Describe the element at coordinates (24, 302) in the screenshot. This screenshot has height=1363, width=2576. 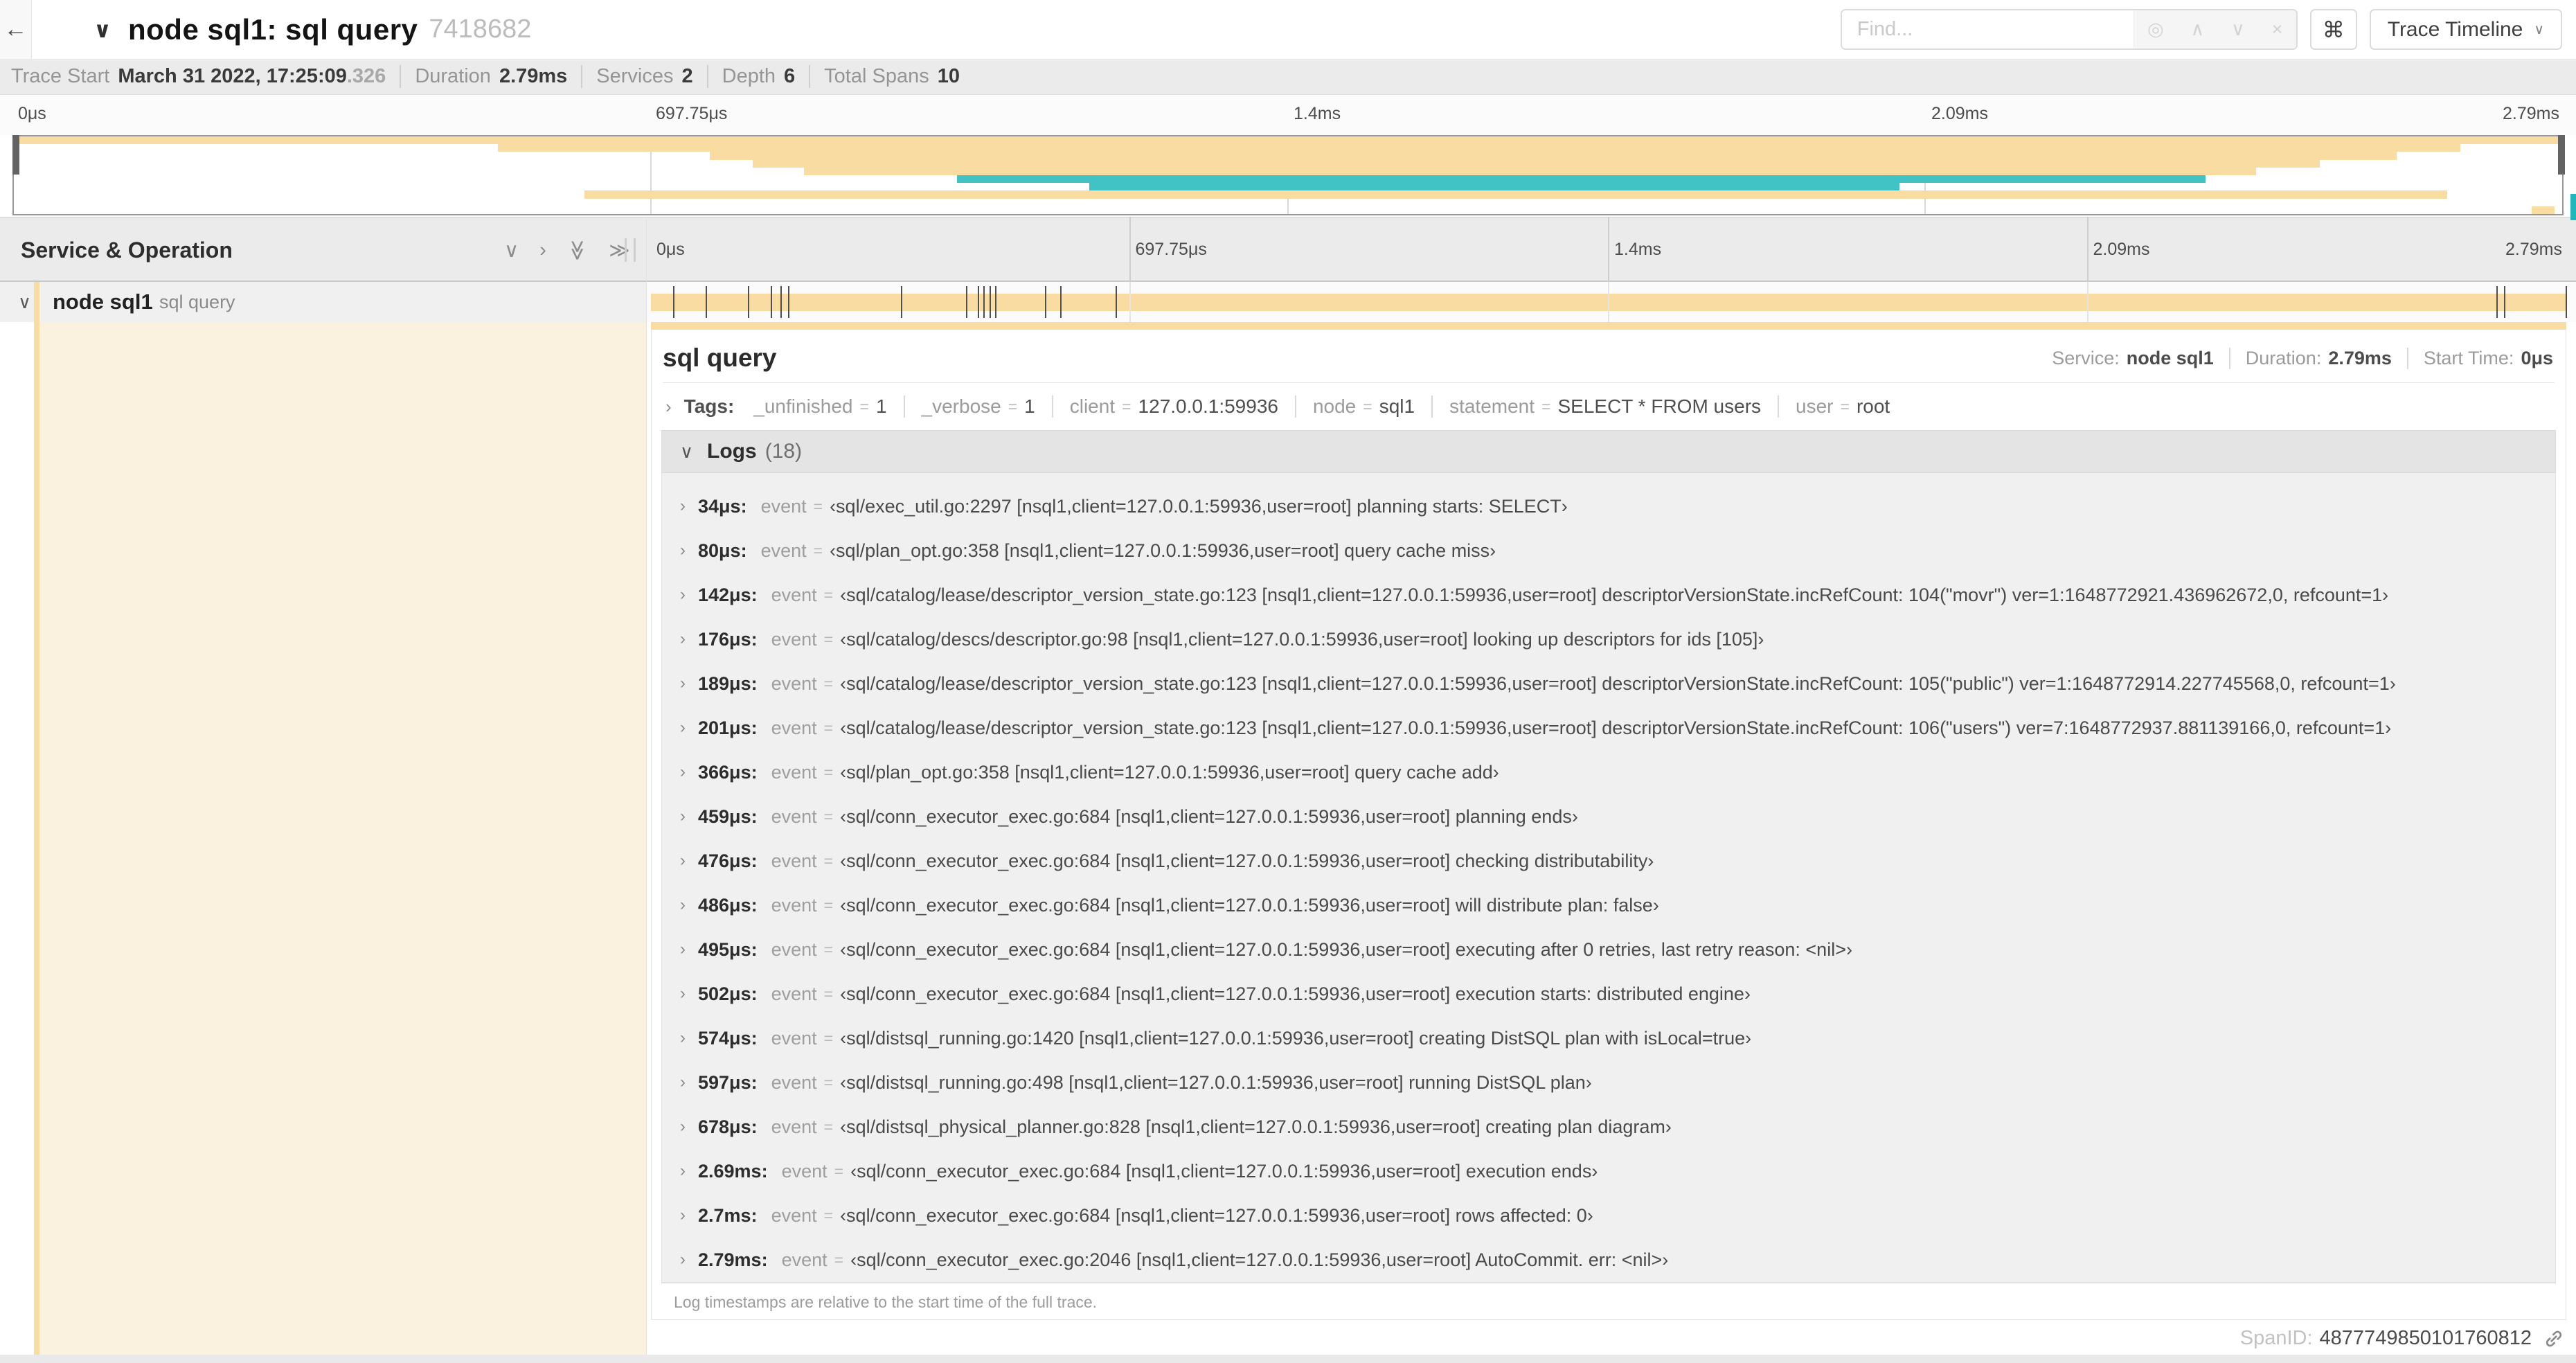
I see `span-expander-icon: ∨` at that location.